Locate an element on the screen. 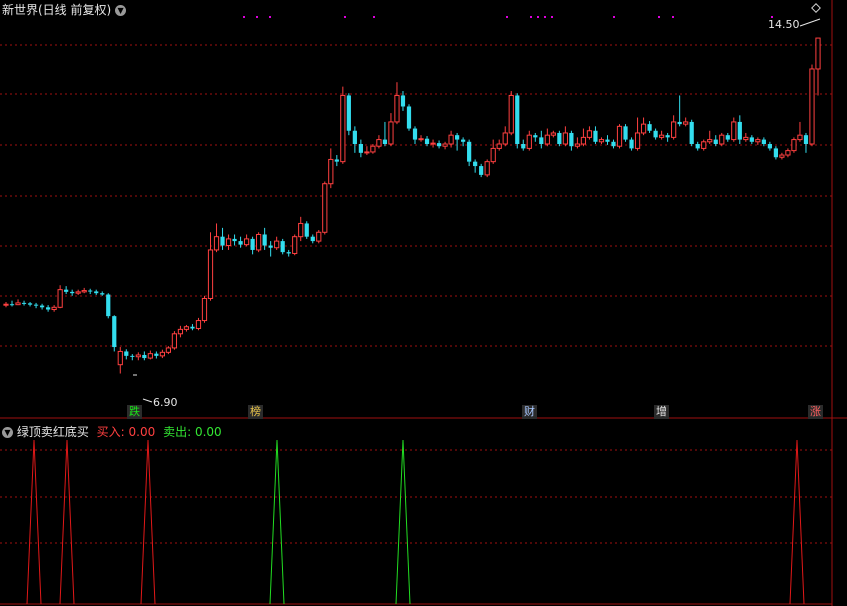 Image resolution: width=847 pixels, height=606 pixels. event-tag-increase: 增 is located at coordinates (661, 412).